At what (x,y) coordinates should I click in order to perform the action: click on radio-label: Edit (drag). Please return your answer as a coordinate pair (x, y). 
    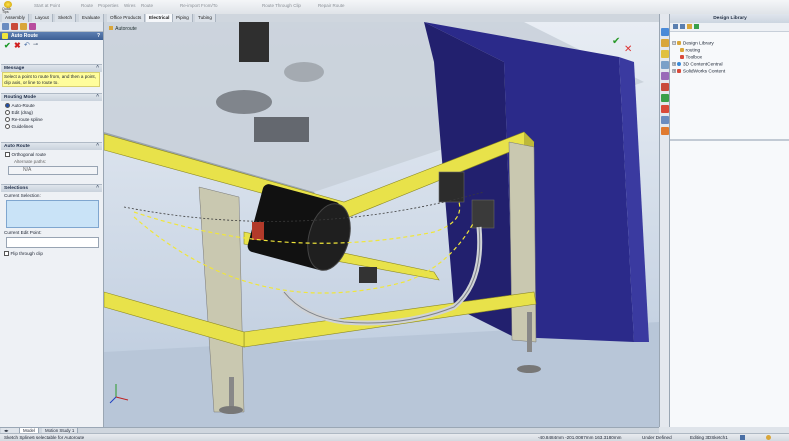
    Looking at the image, I should click on (22, 112).